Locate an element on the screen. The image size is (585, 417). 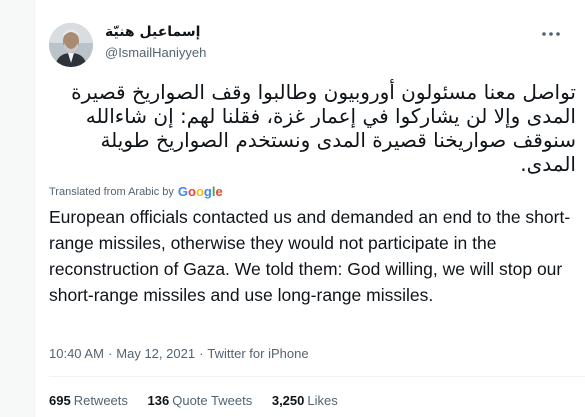
author-display-name: إسماعيل هنيّة is located at coordinates (152, 32).